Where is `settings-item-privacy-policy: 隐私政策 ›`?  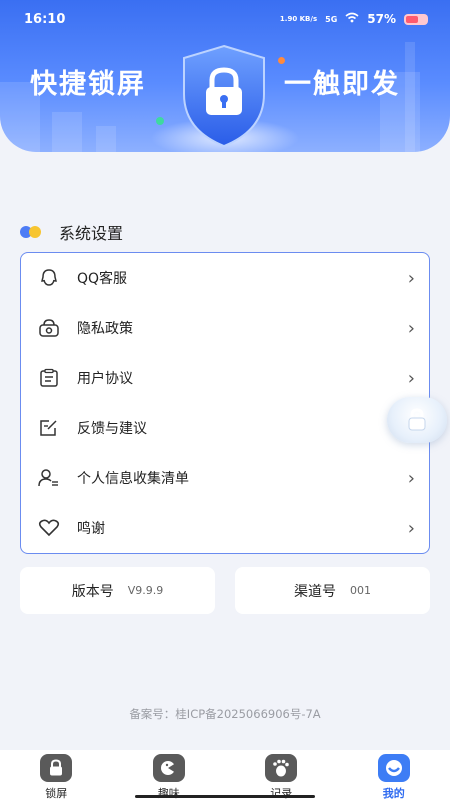
settings-item-privacy-policy: 隐私政策 › is located at coordinates (225, 328).